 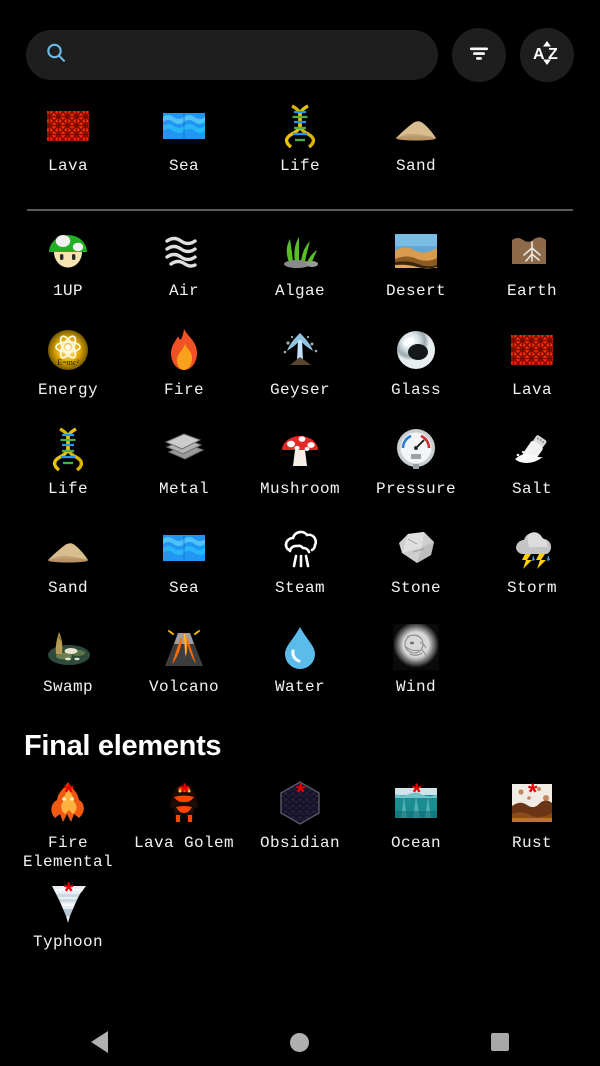 I want to click on element-cell: Swamp, so click(x=68, y=666).